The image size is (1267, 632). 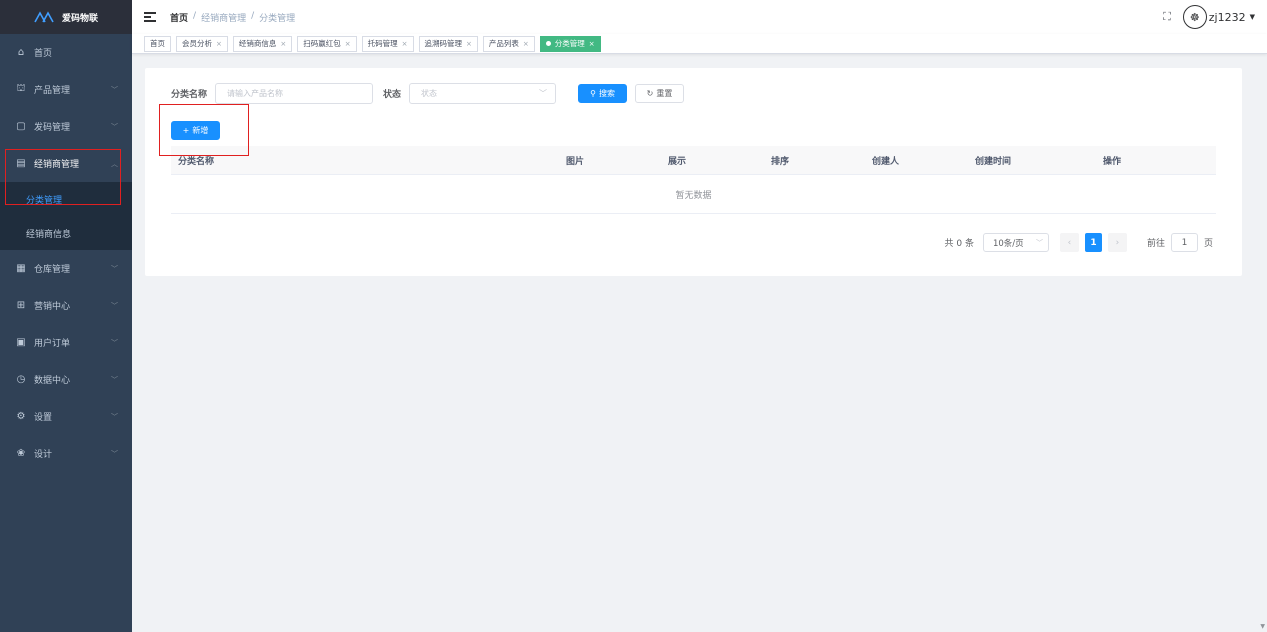 I want to click on next-page-button: ›, so click(x=1117, y=242).